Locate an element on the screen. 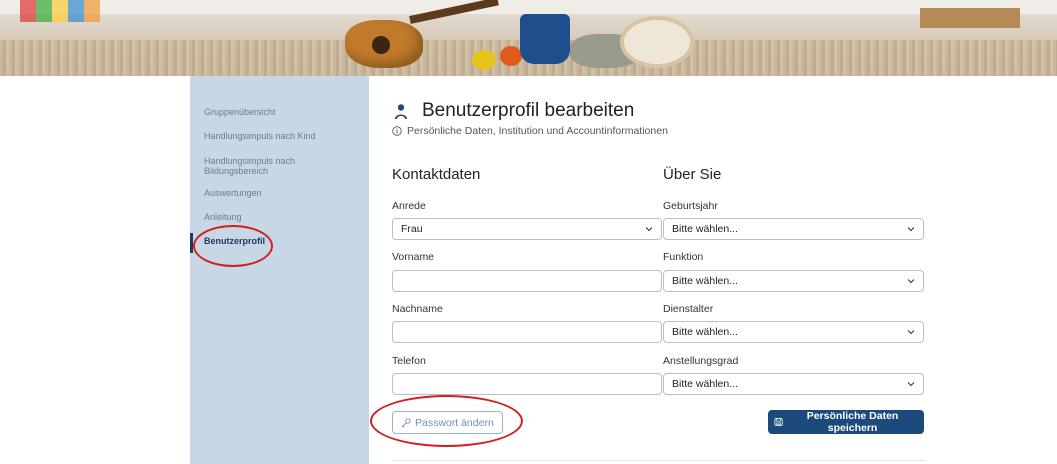 The image size is (1057, 464). telefon-label: Telefon is located at coordinates (409, 361).